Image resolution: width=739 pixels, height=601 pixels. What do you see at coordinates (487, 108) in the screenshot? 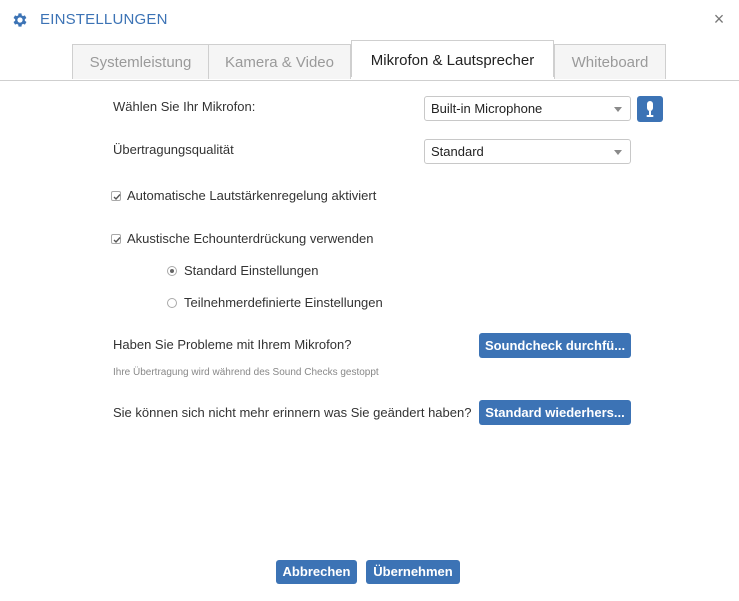
I see `microphone-select-value: Built-in Microphone` at bounding box center [487, 108].